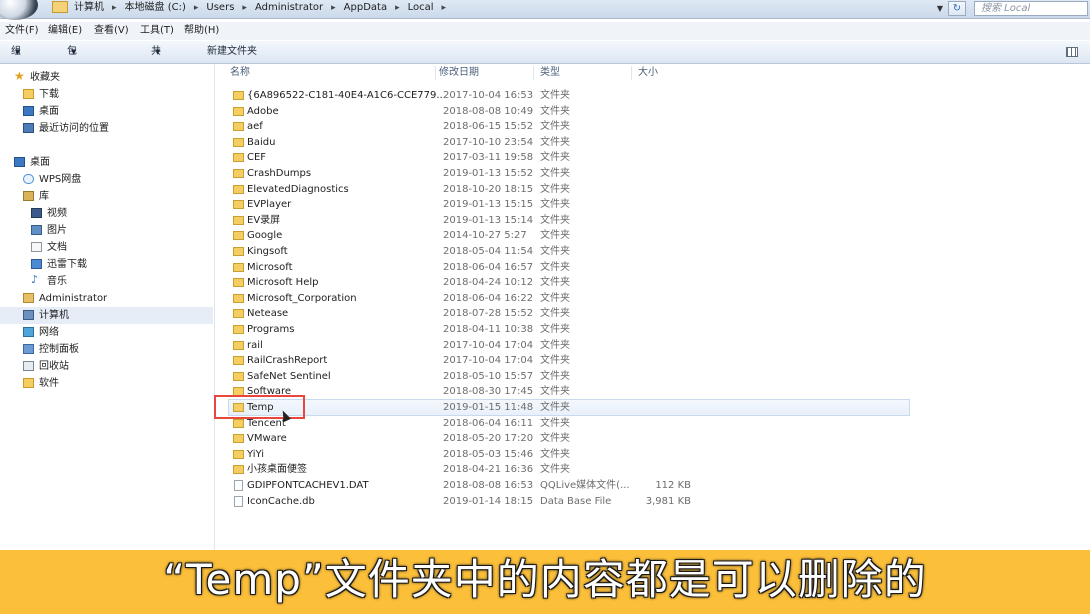  I want to click on desktop-icon, so click(28, 111).